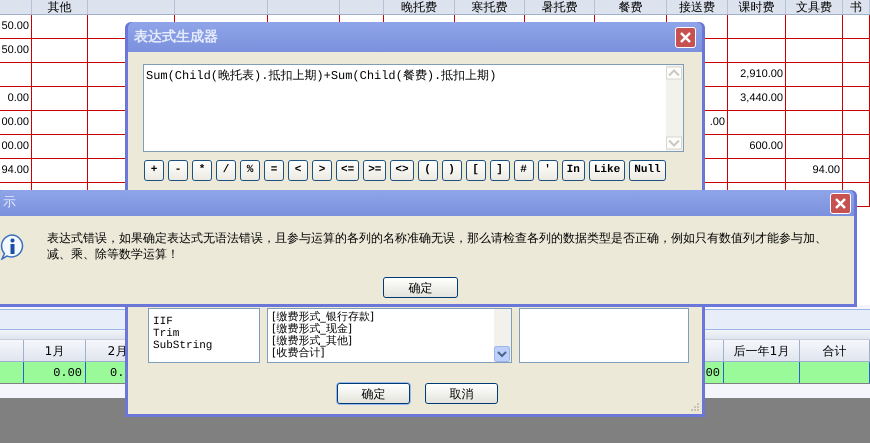  Describe the element at coordinates (697, 7) in the screenshot. I see `column-header: 接送费` at that location.